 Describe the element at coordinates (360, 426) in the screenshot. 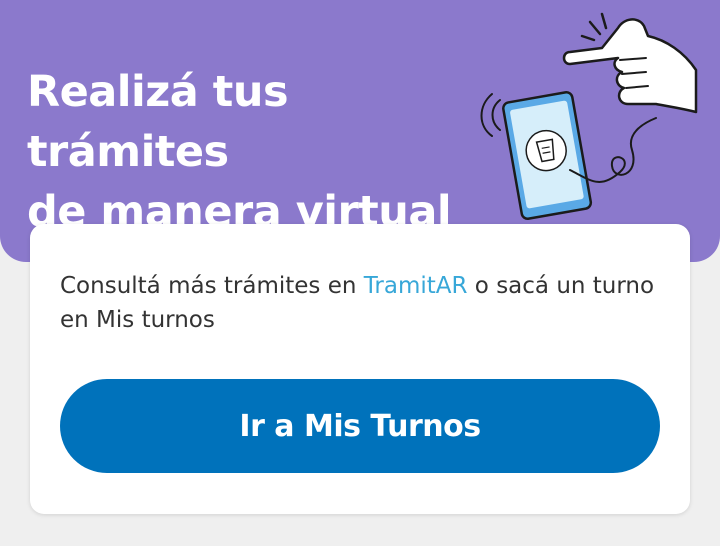

I see `mis-turnos-button: Ir a Mis Turnos` at that location.